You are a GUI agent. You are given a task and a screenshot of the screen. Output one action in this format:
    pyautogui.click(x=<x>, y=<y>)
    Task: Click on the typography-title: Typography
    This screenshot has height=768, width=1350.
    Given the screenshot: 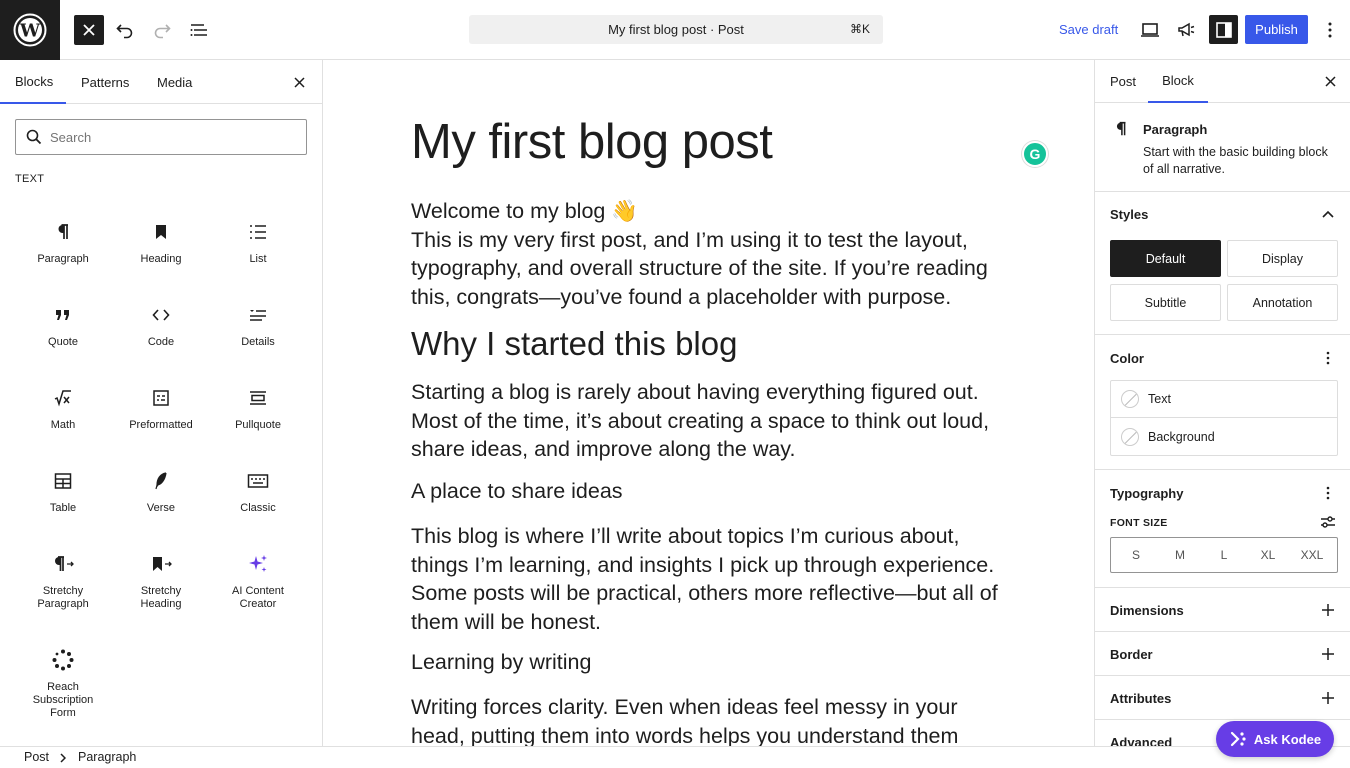 What is the action you would take?
    pyautogui.click(x=1147, y=493)
    